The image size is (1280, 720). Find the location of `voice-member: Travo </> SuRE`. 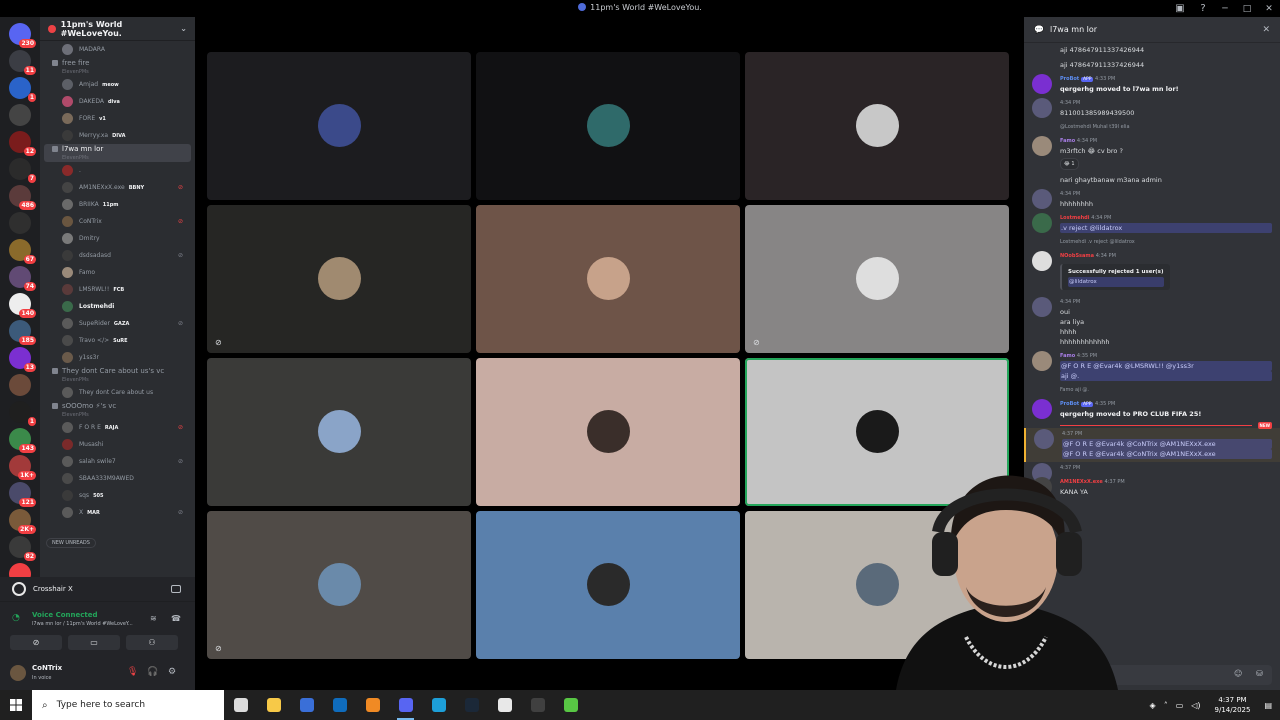

voice-member: Travo </> SuRE is located at coordinates (117, 340).